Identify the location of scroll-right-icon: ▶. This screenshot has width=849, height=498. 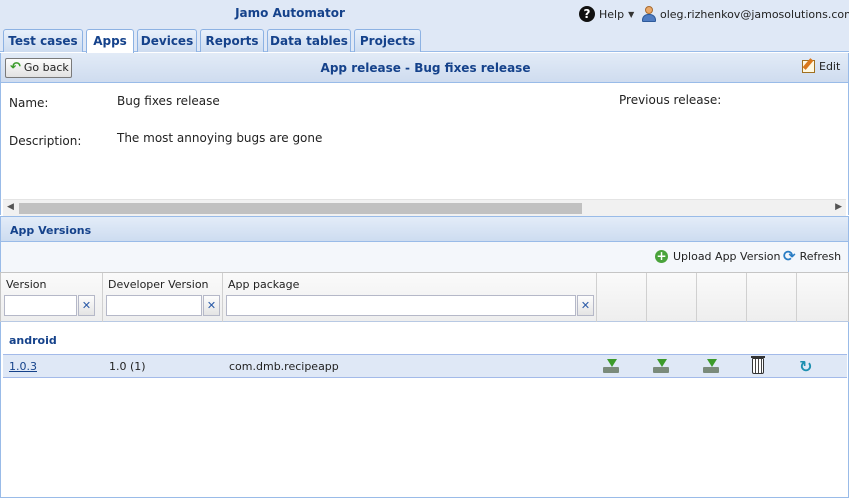
(838, 207).